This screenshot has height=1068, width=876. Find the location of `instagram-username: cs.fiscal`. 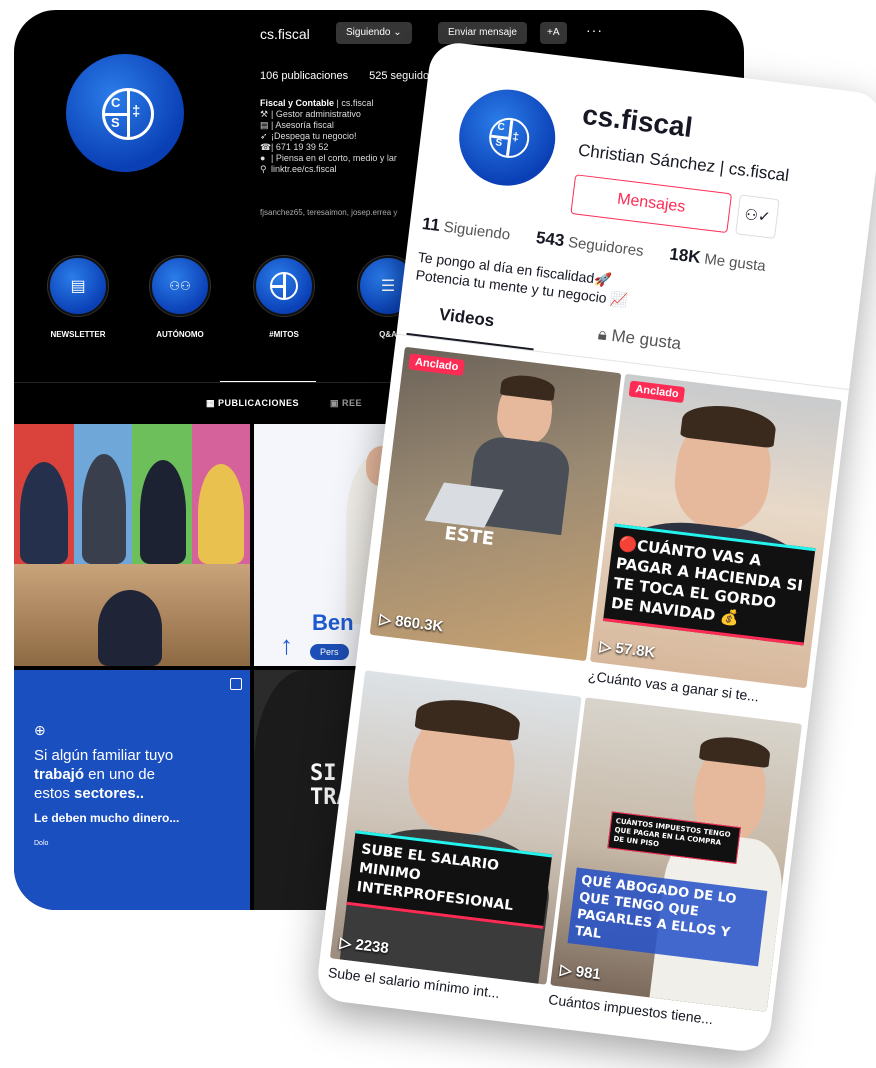

instagram-username: cs.fiscal is located at coordinates (285, 34).